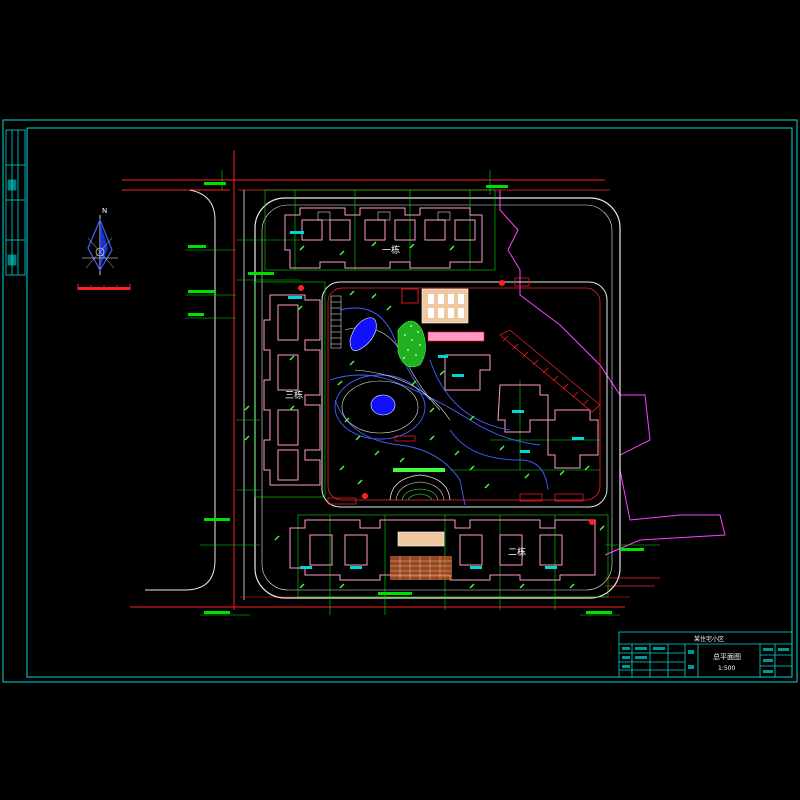 The image size is (800, 800). What do you see at coordinates (550, 371) in the screenshot?
I see `hatched-strip` at bounding box center [550, 371].